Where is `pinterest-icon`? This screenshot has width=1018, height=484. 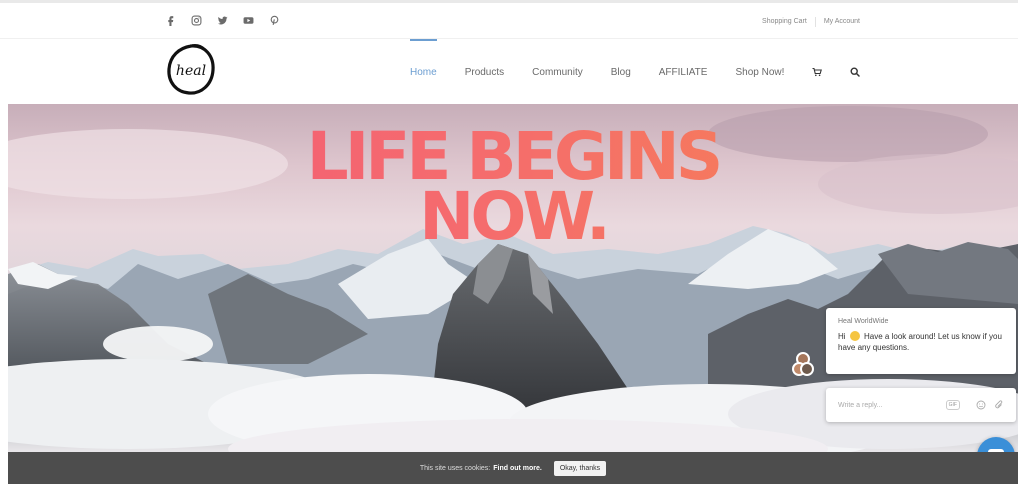
pinterest-icon is located at coordinates (274, 20).